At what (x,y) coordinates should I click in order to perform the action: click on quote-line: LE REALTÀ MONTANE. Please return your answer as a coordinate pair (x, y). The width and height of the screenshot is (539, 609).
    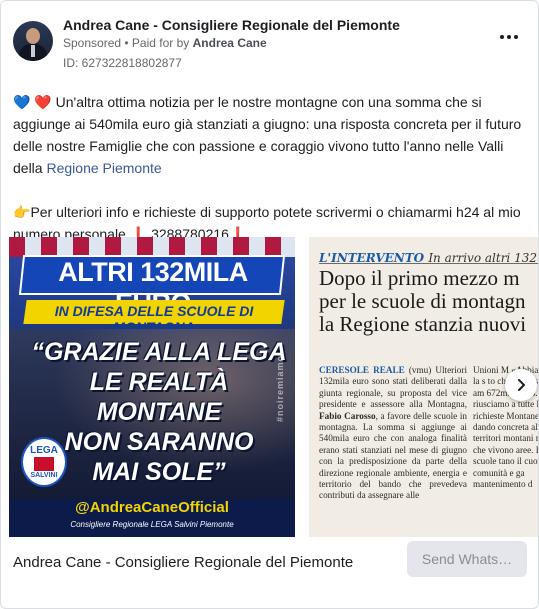
    Looking at the image, I should click on (159, 397).